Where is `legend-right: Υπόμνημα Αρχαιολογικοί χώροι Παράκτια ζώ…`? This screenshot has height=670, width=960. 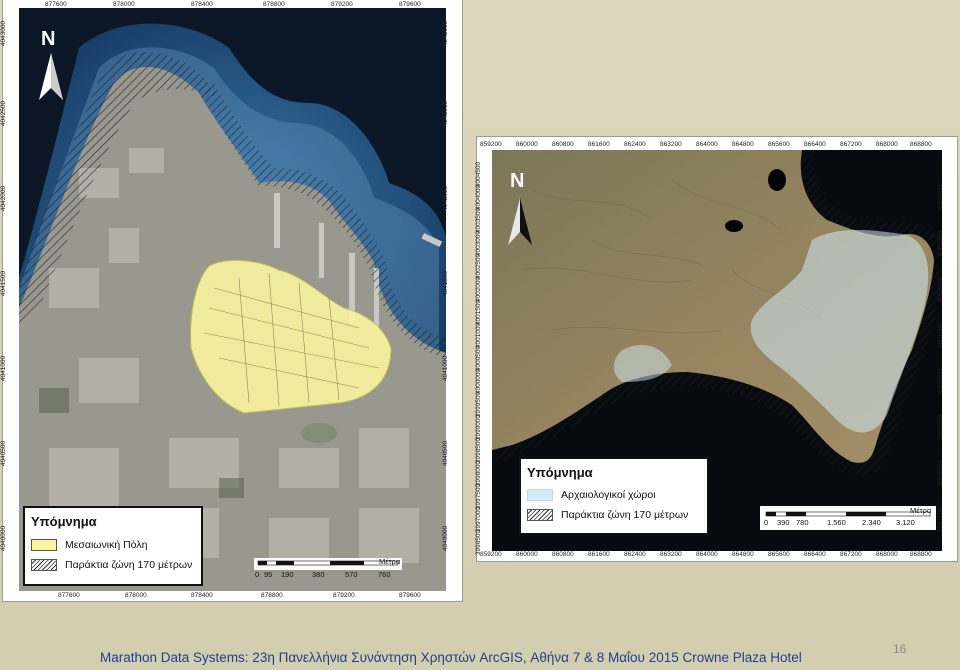 legend-right: Υπόμνημα Αρχαιολογικοί χώροι Παράκτια ζώ… is located at coordinates (614, 496).